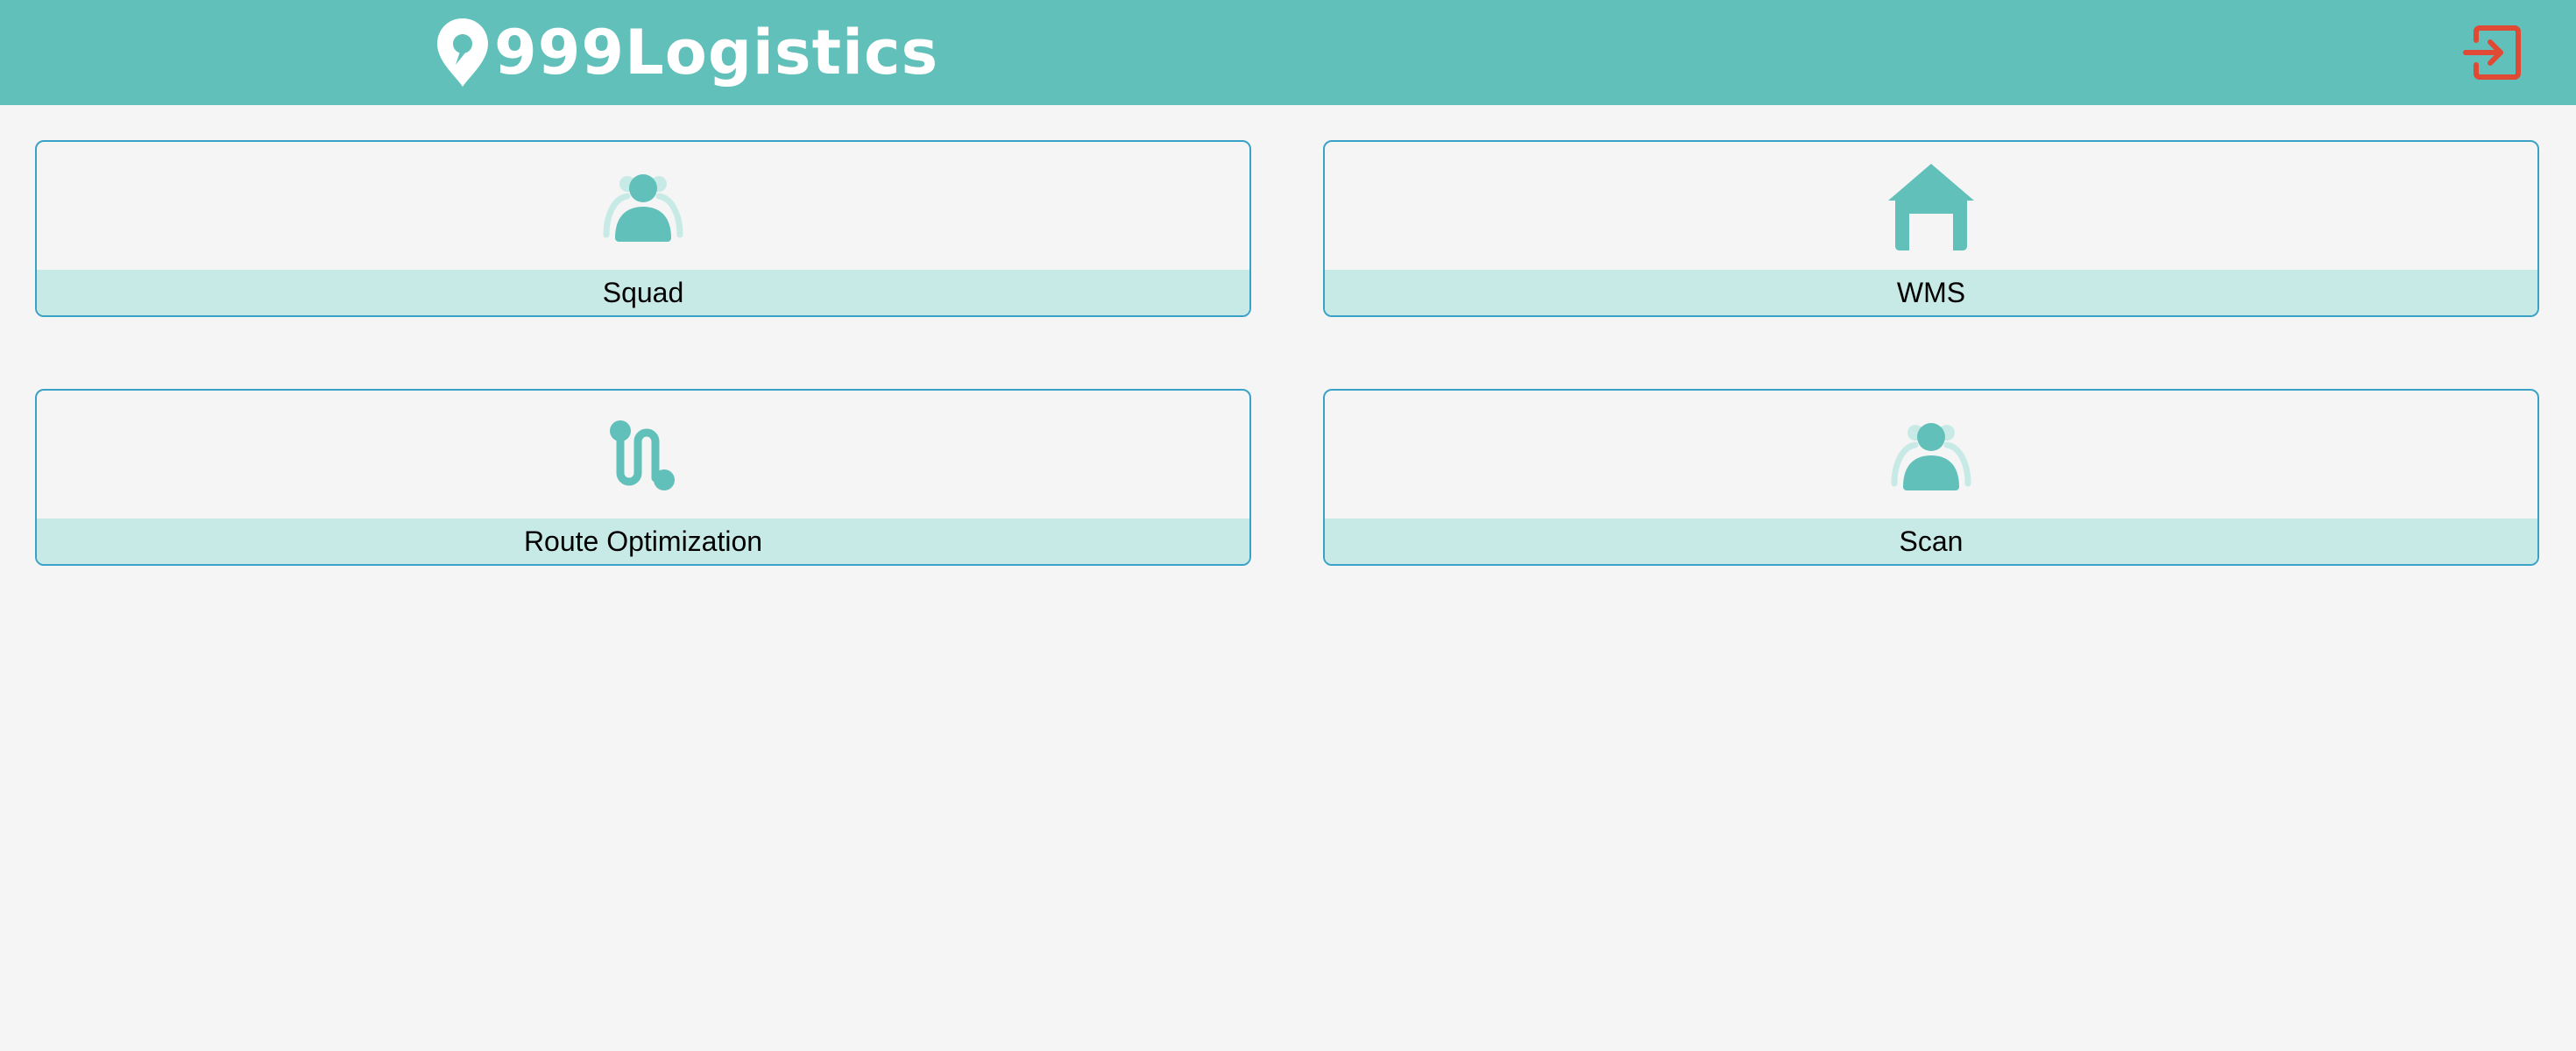 Image resolution: width=2576 pixels, height=1051 pixels. I want to click on warehouse-icon, so click(1931, 207).